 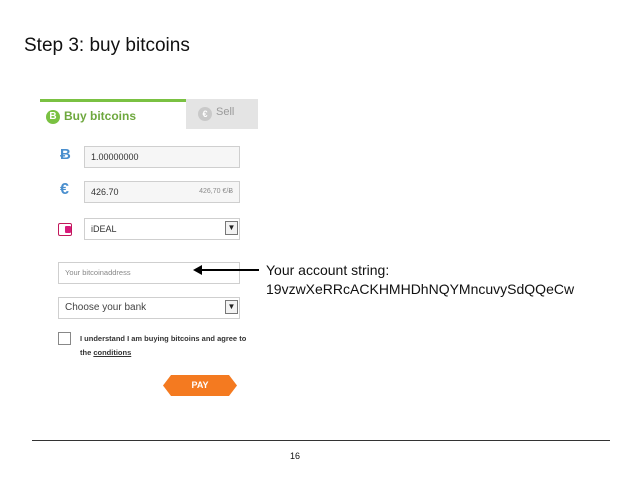 I want to click on tab-buy-bitcoins: B Buy bitcoins, so click(x=113, y=114).